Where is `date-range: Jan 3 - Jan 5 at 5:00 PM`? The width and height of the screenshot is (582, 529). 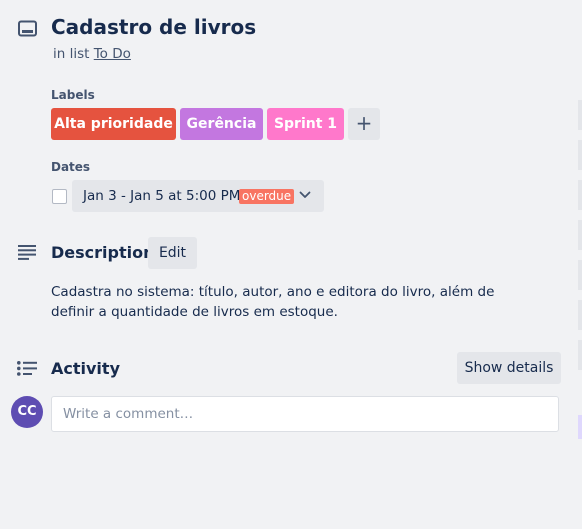
date-range: Jan 3 - Jan 5 at 5:00 PM is located at coordinates (162, 196).